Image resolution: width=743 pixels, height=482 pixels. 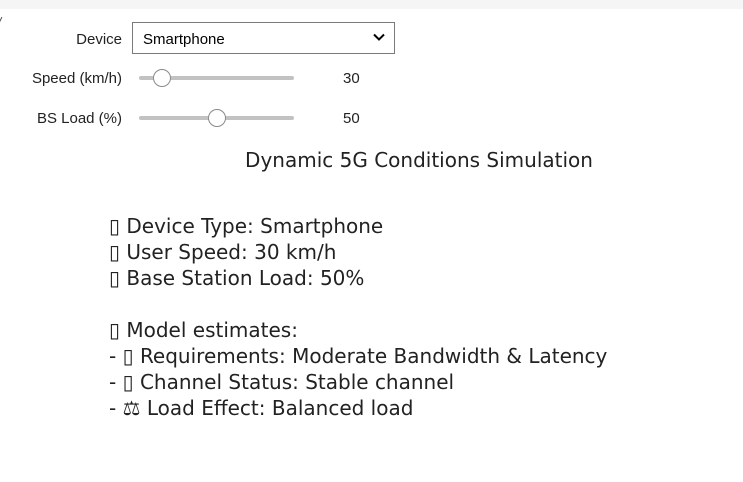 I want to click on speed-slider-thumb, so click(x=161, y=78).